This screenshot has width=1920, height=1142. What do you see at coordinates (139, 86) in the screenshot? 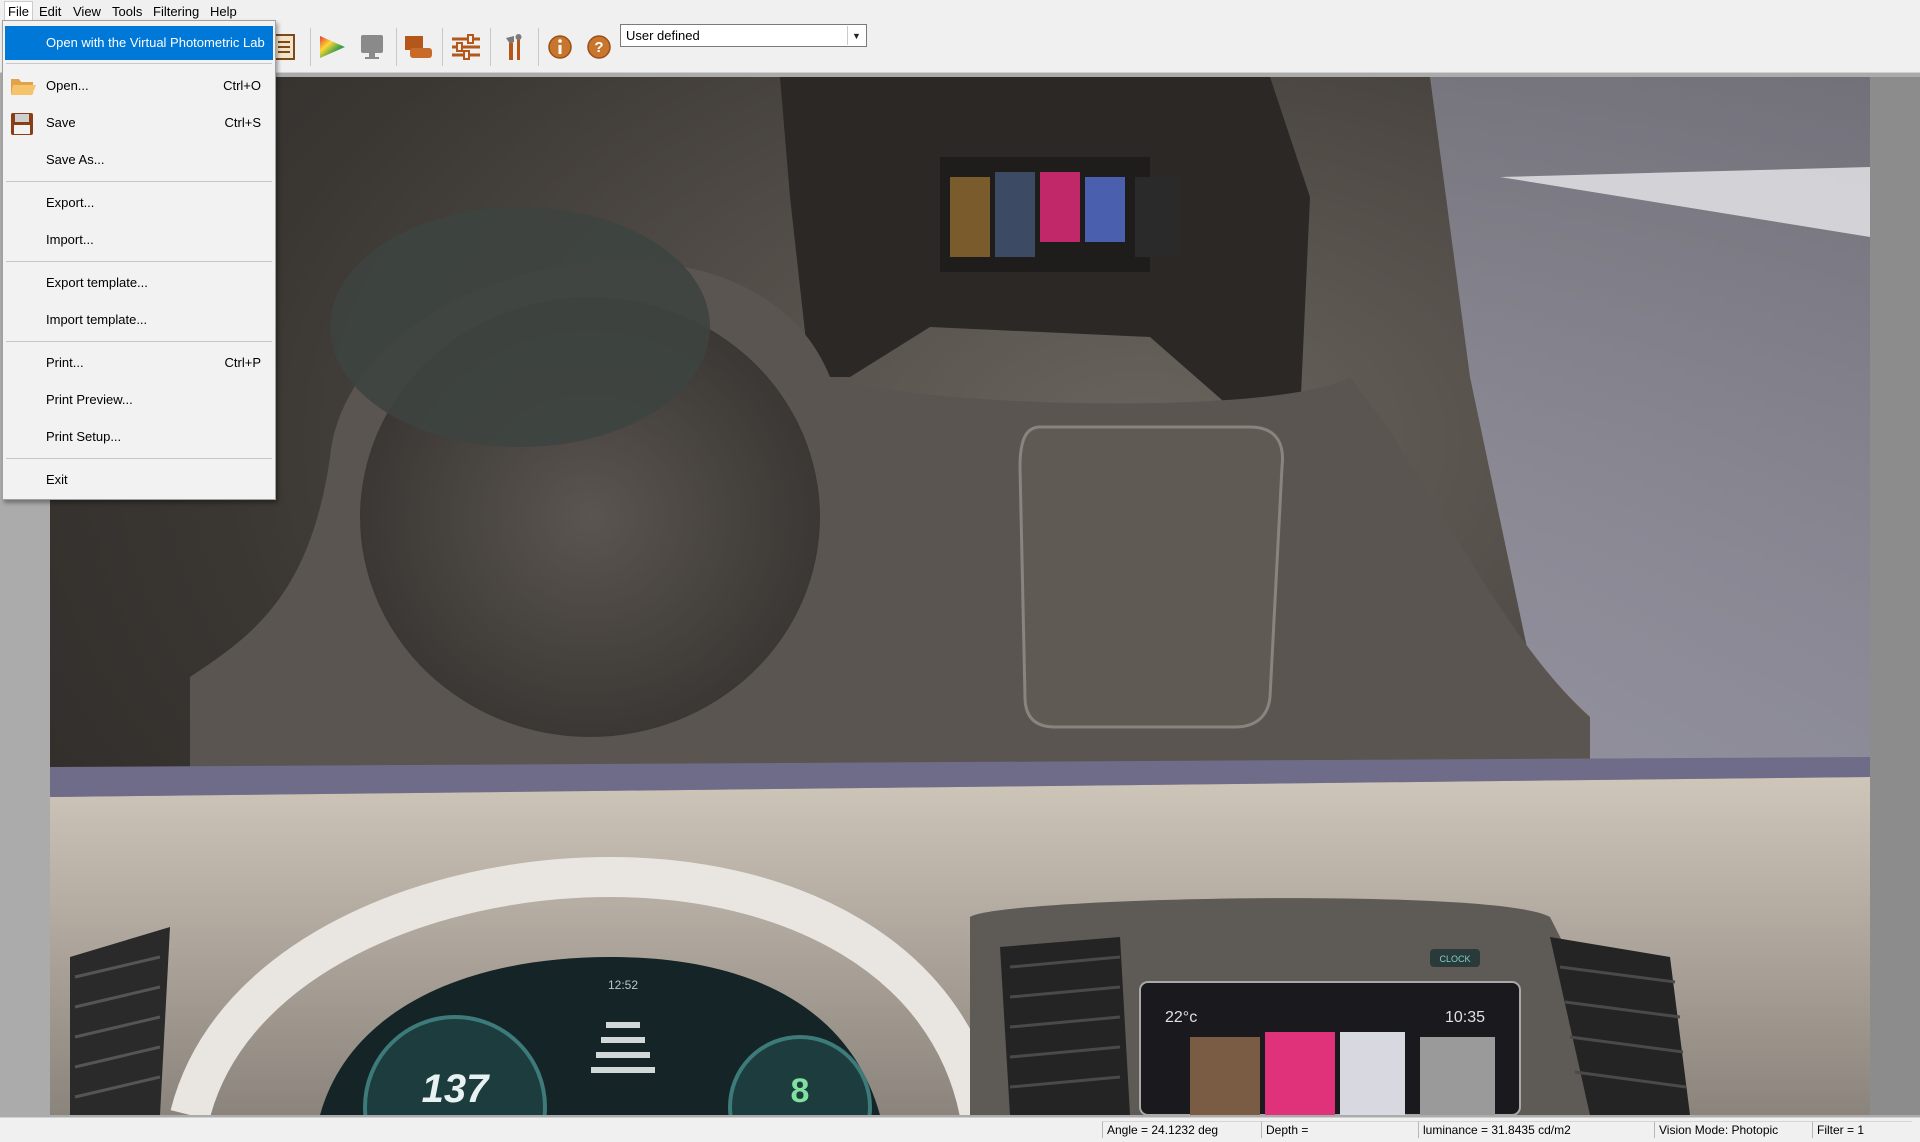
I see `menu-item-open: Open... Ctrl+O` at bounding box center [139, 86].